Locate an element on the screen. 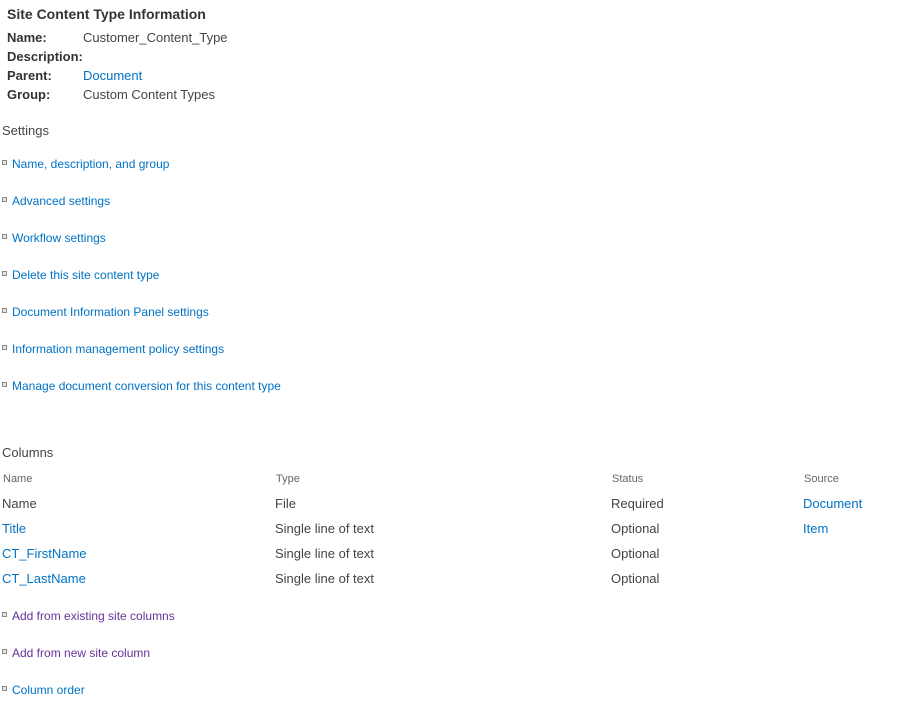  link-label: Name, description, and group is located at coordinates (91, 164).